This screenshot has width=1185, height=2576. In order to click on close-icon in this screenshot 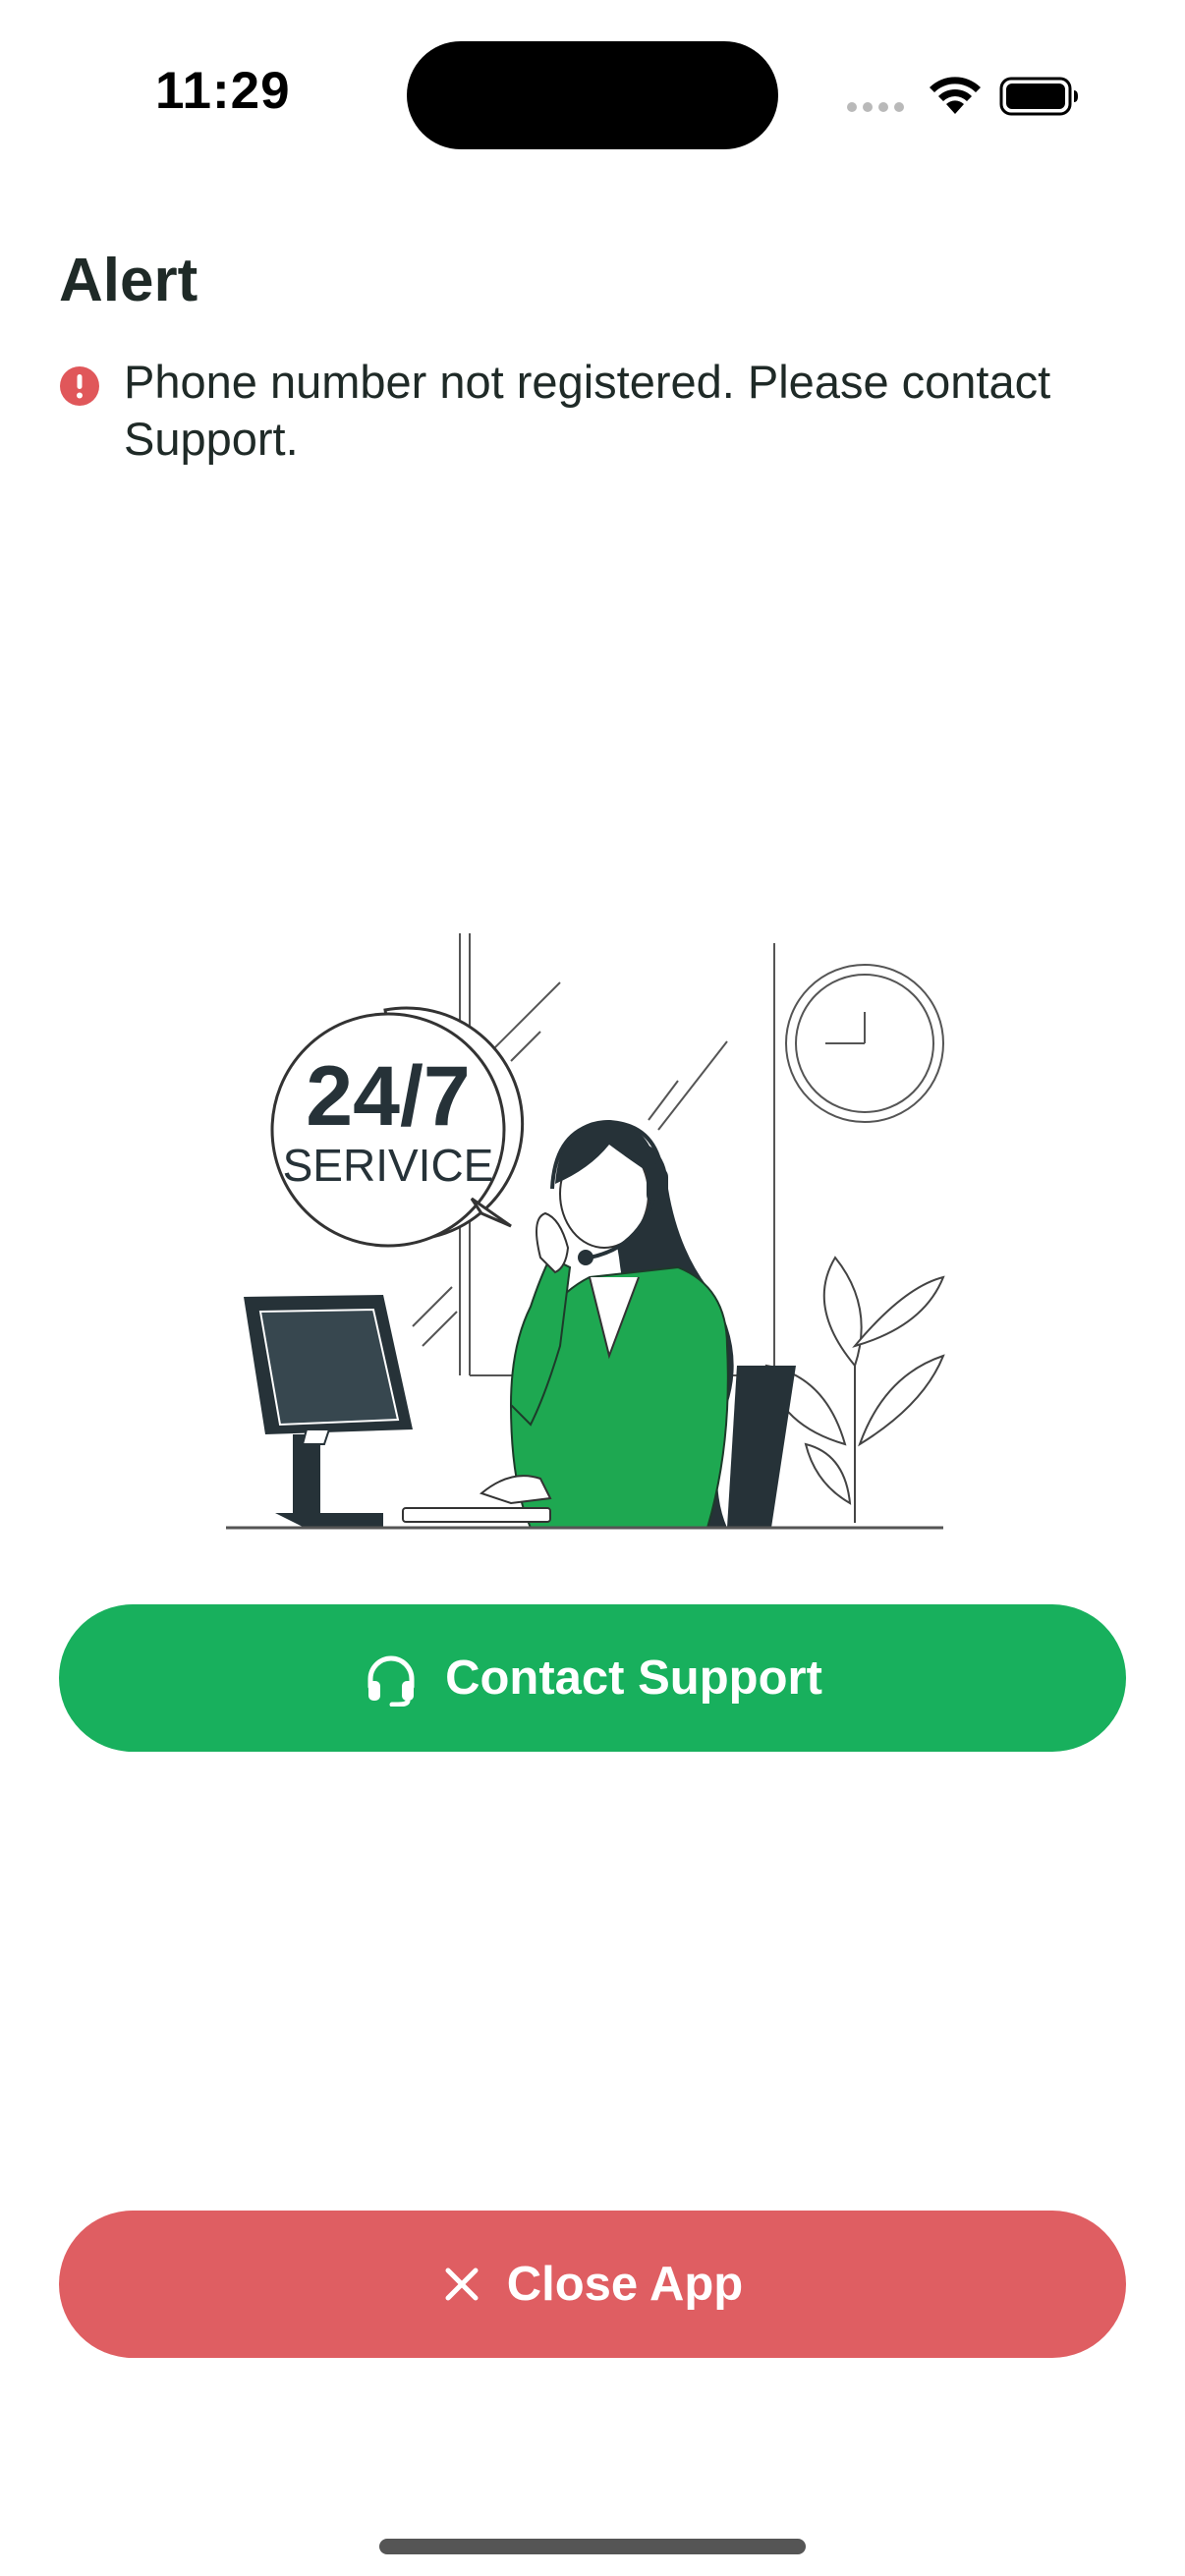, I will do `click(462, 2284)`.